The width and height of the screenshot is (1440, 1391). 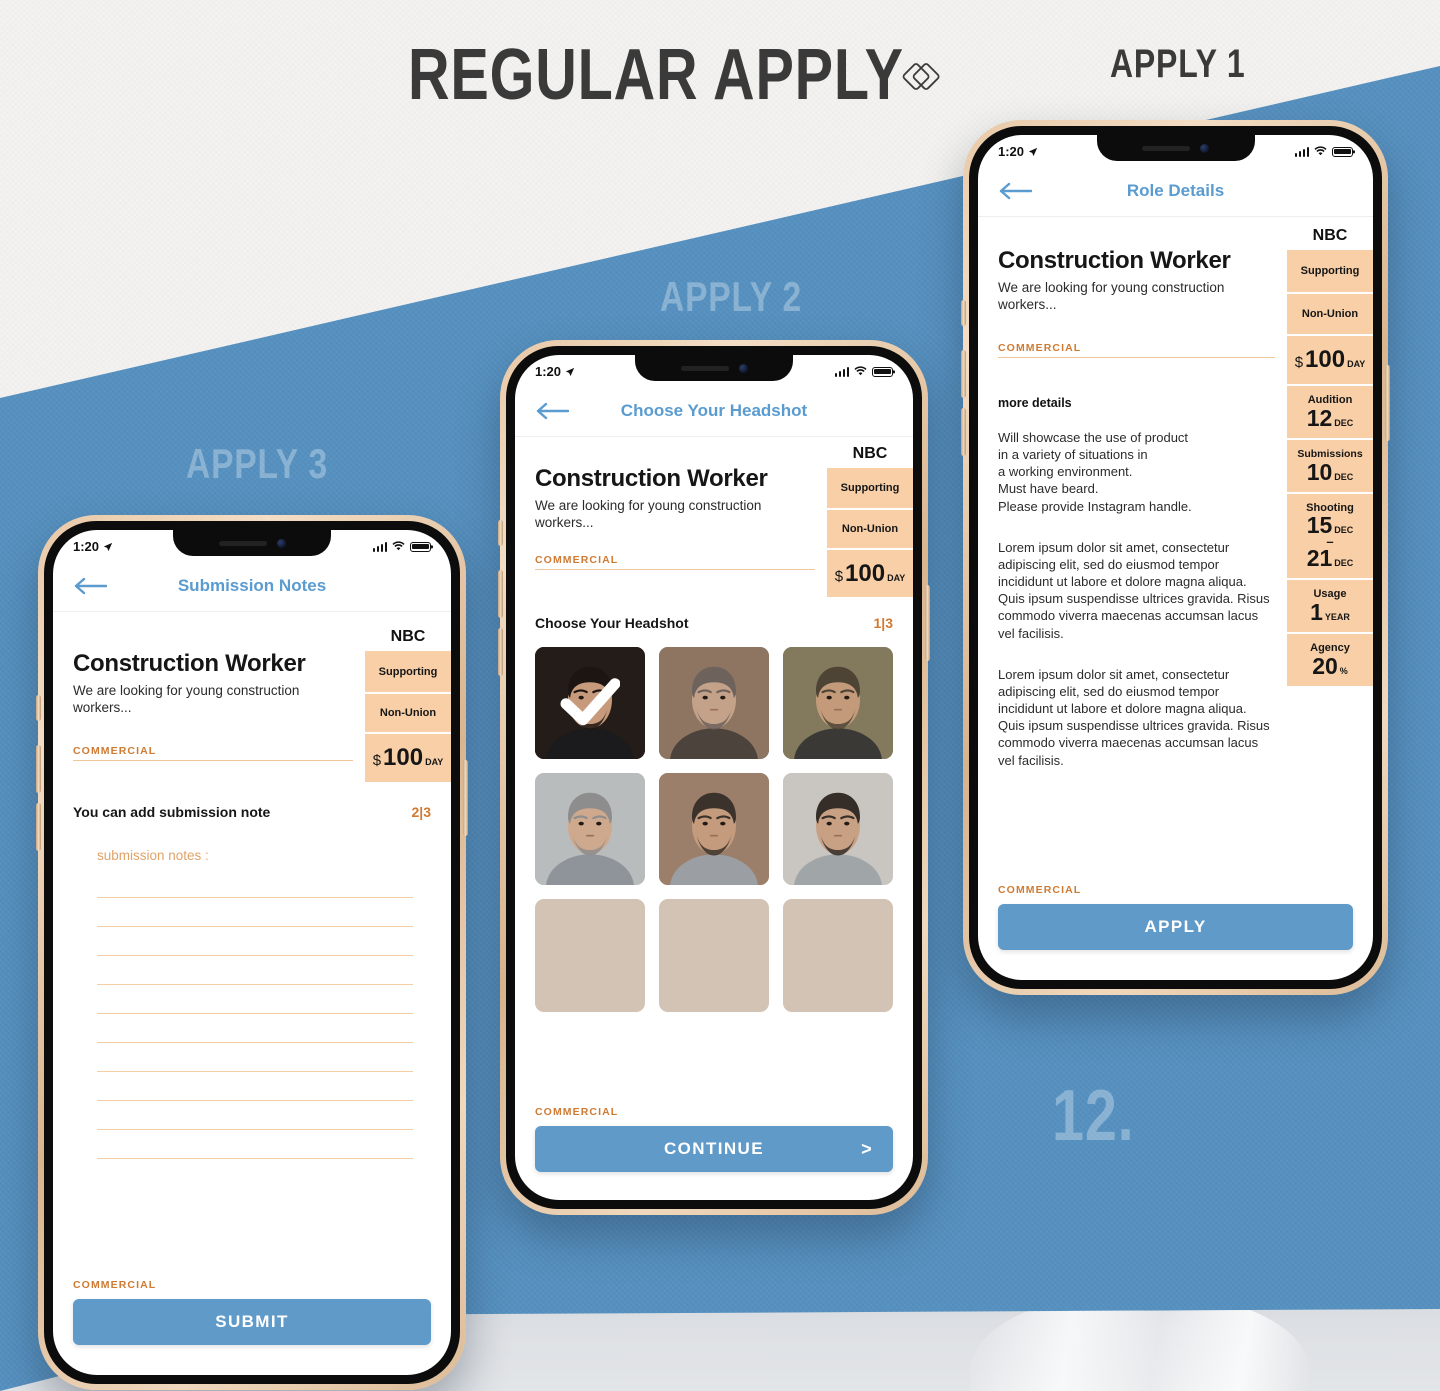 I want to click on chip-rate-unit: DAY, so click(x=434, y=762).